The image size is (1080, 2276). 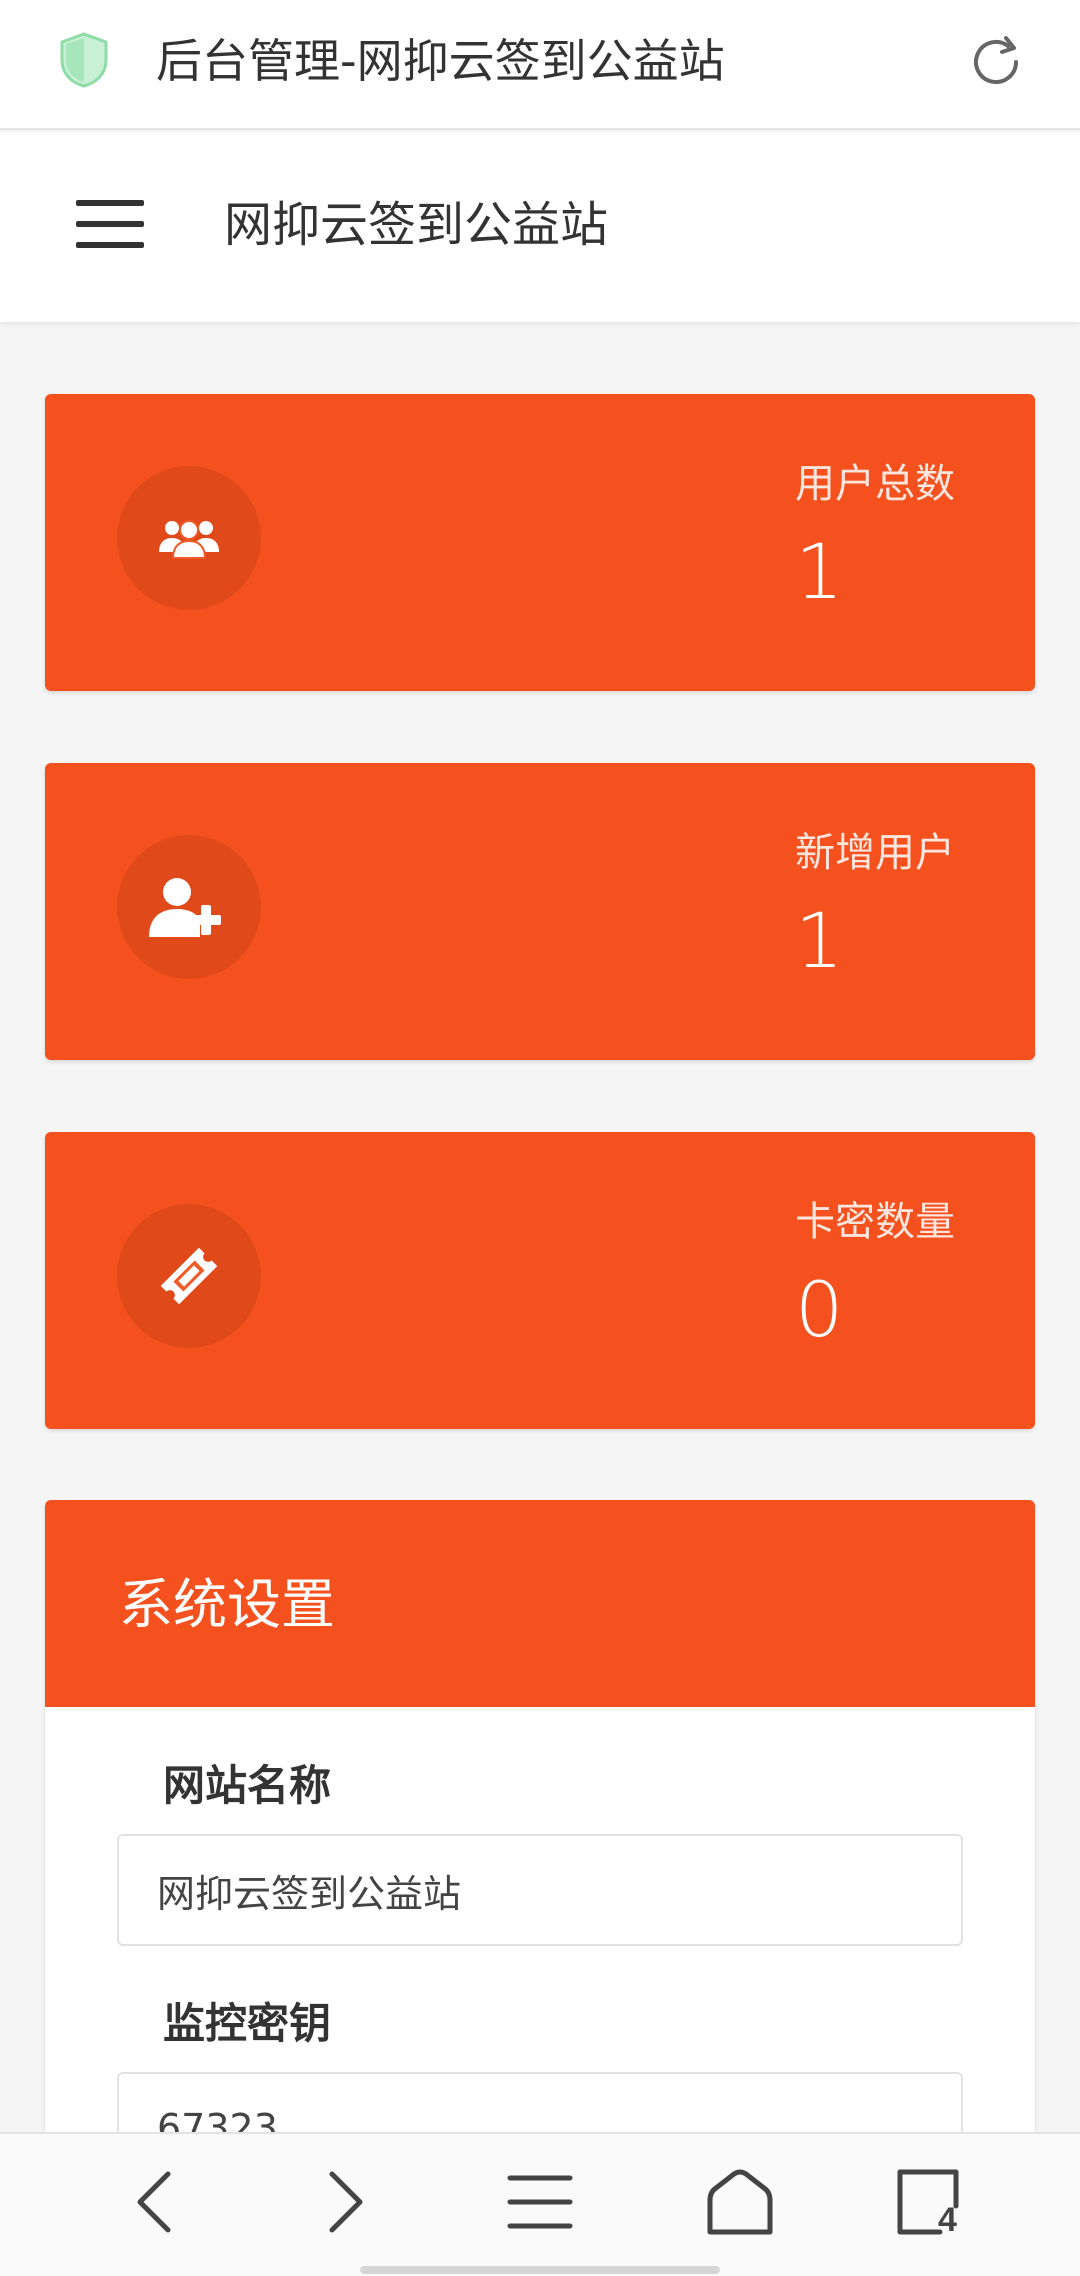 What do you see at coordinates (227, 1604) in the screenshot?
I see `settings-title: 系统设置` at bounding box center [227, 1604].